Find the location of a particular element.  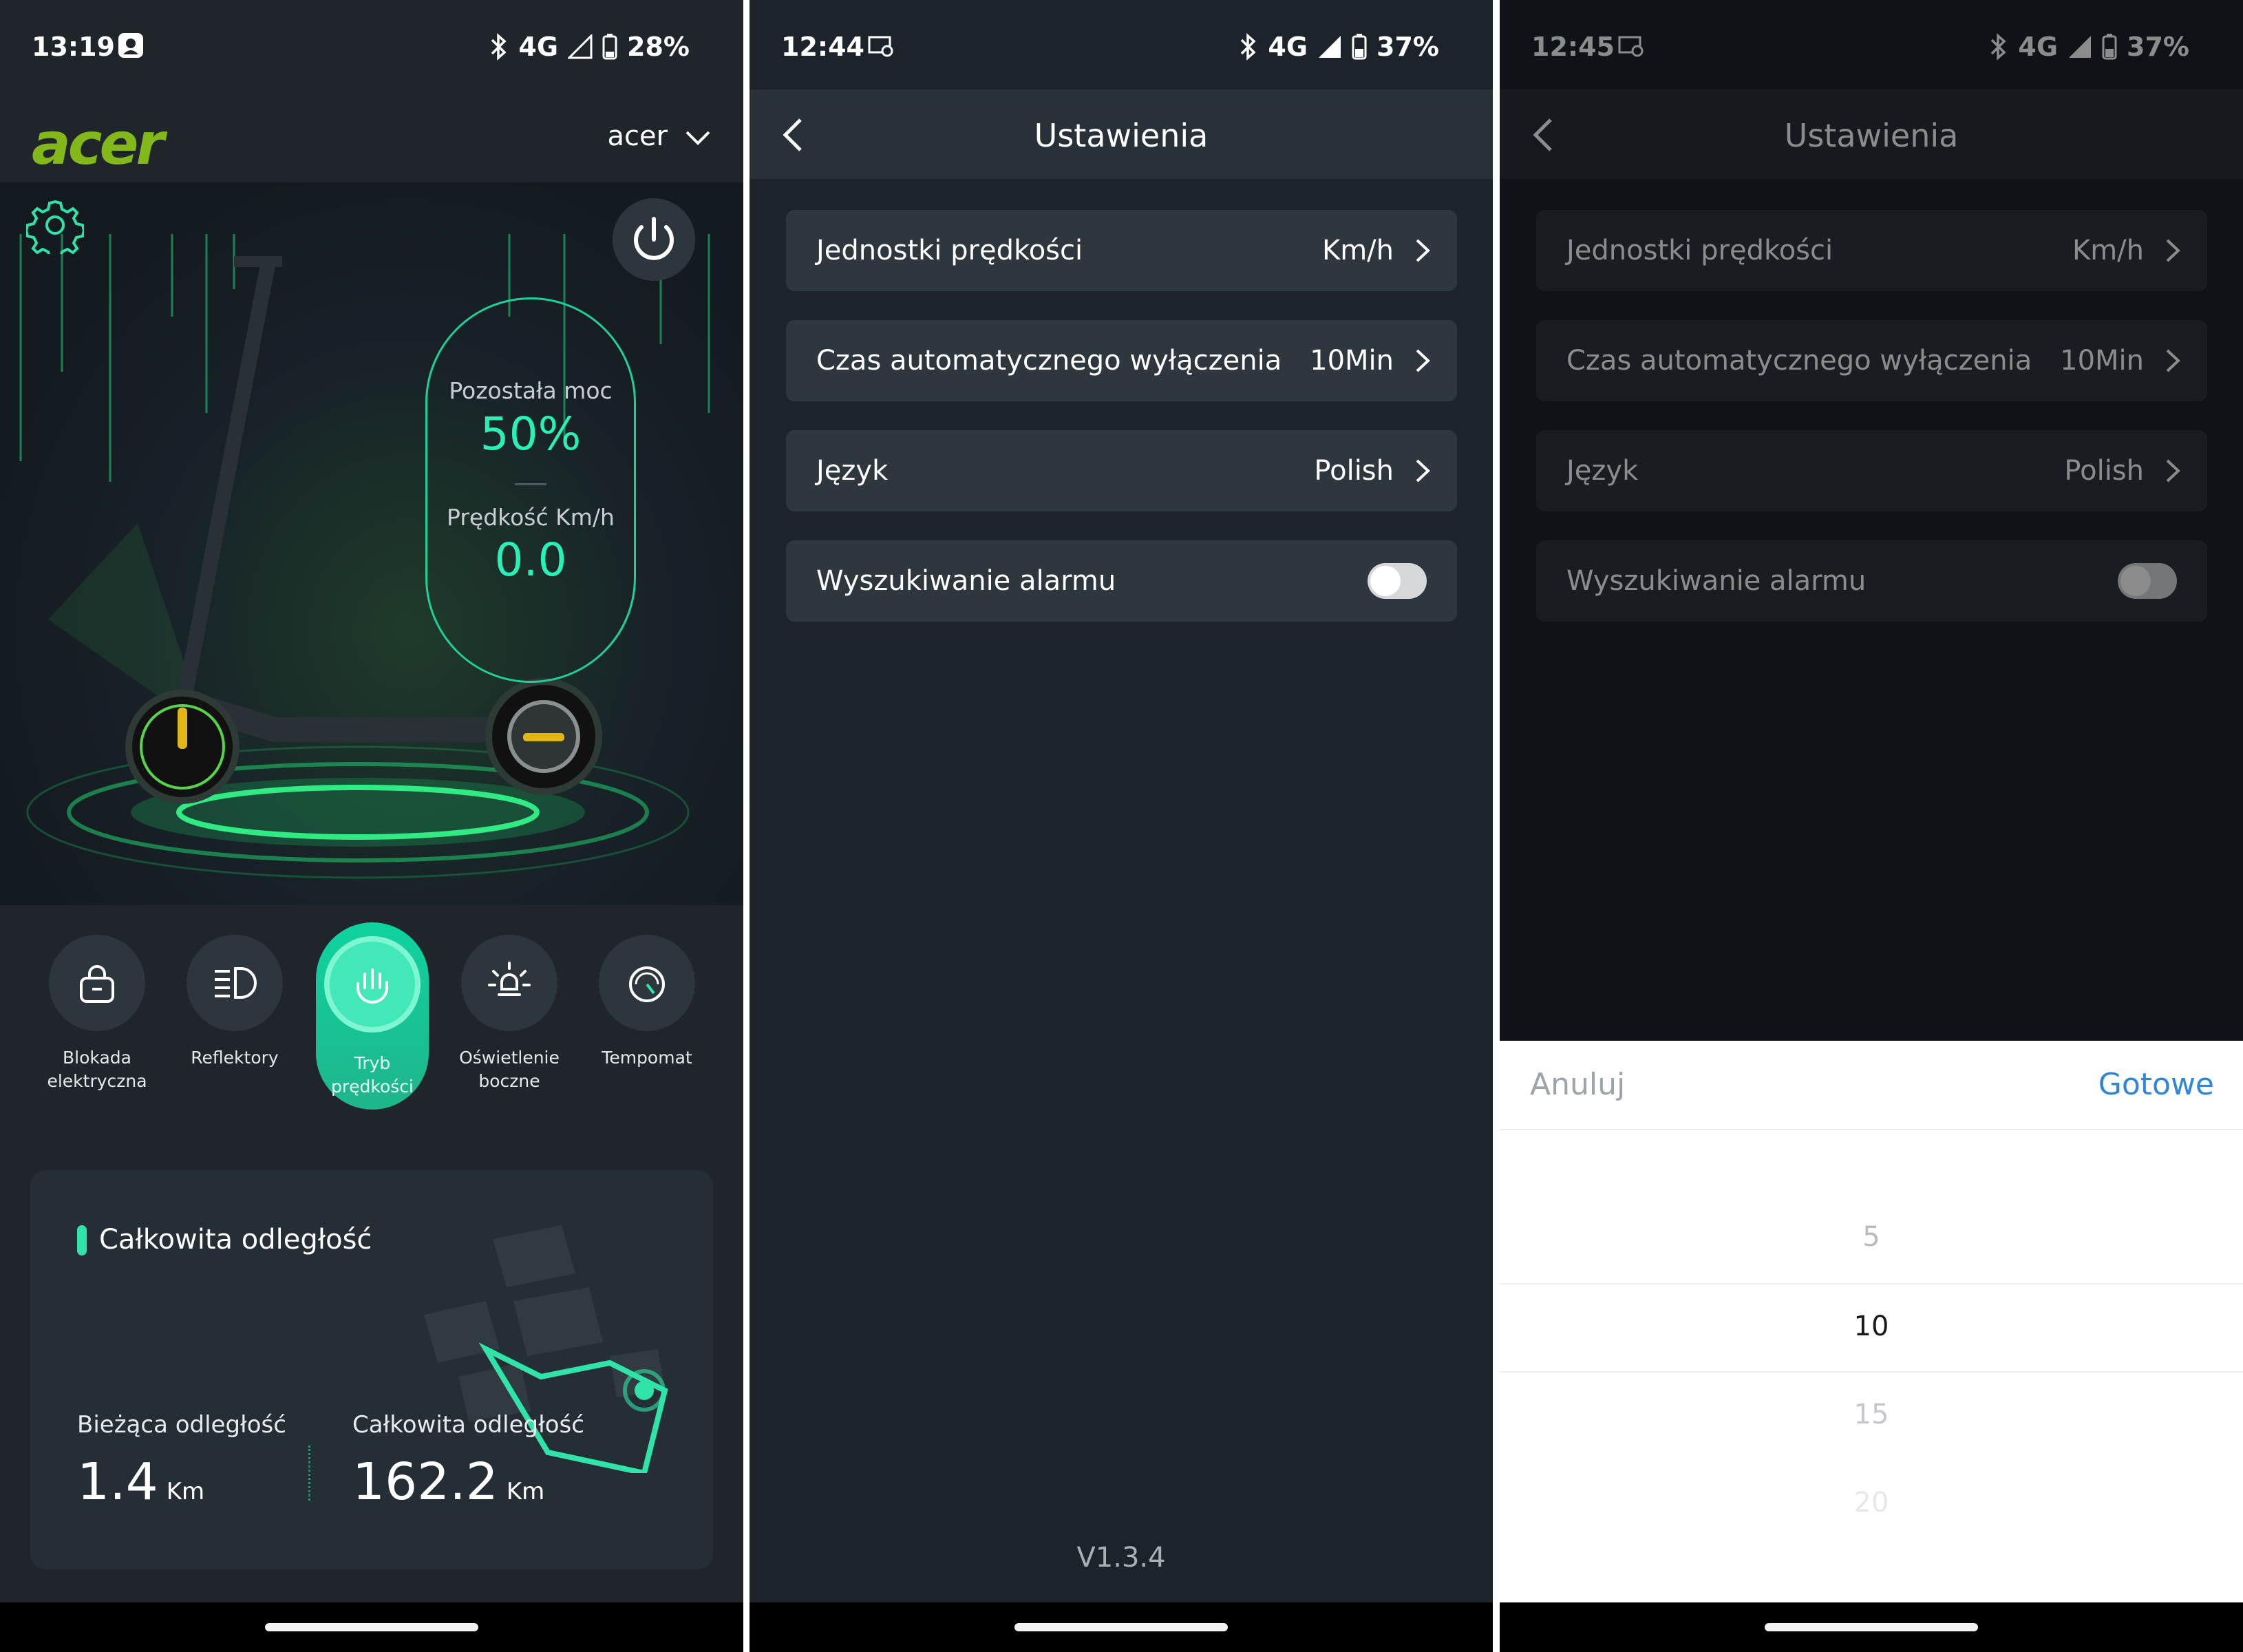

page-title: Ustawienia is located at coordinates (1121, 135).